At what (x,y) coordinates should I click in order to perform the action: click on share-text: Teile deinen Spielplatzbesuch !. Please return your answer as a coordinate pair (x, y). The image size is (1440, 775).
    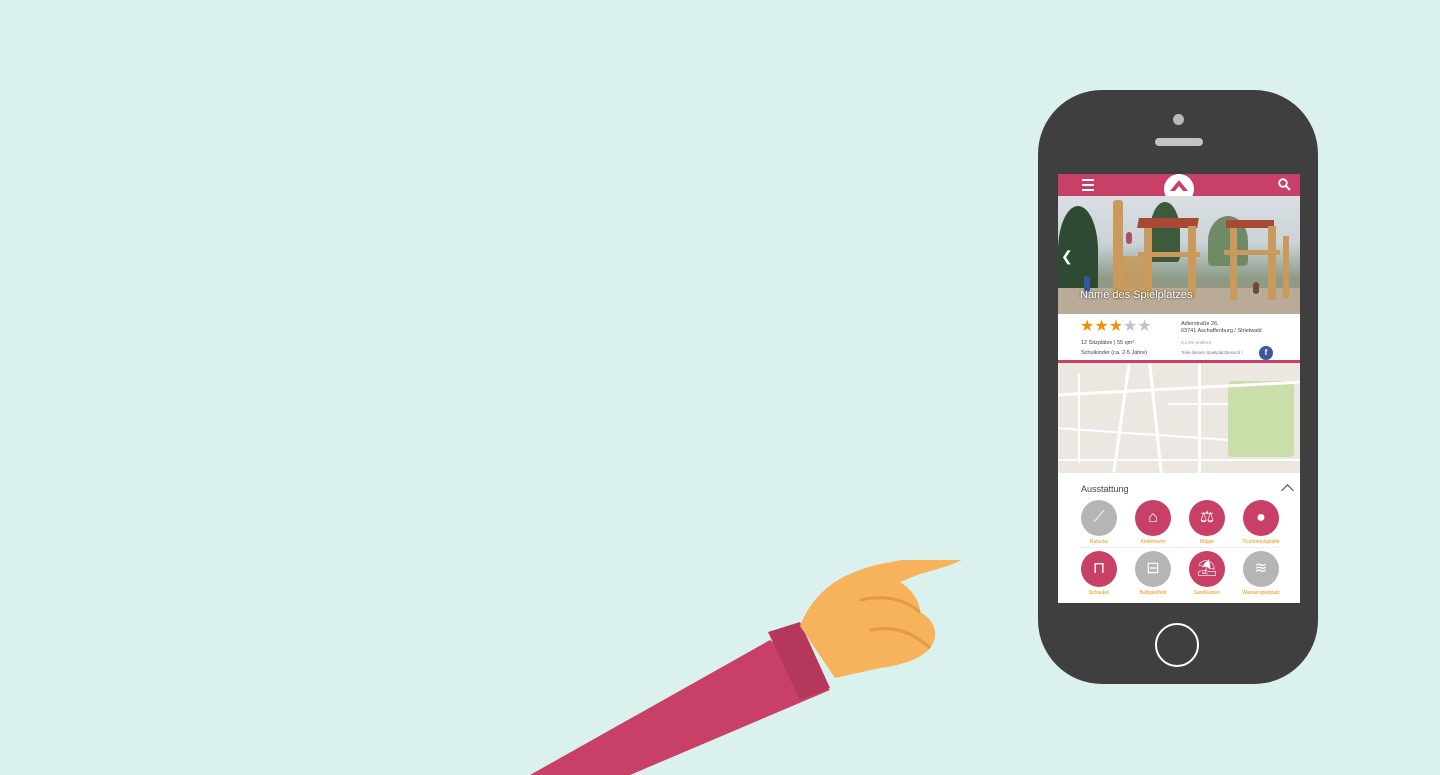
    Looking at the image, I should click on (1212, 352).